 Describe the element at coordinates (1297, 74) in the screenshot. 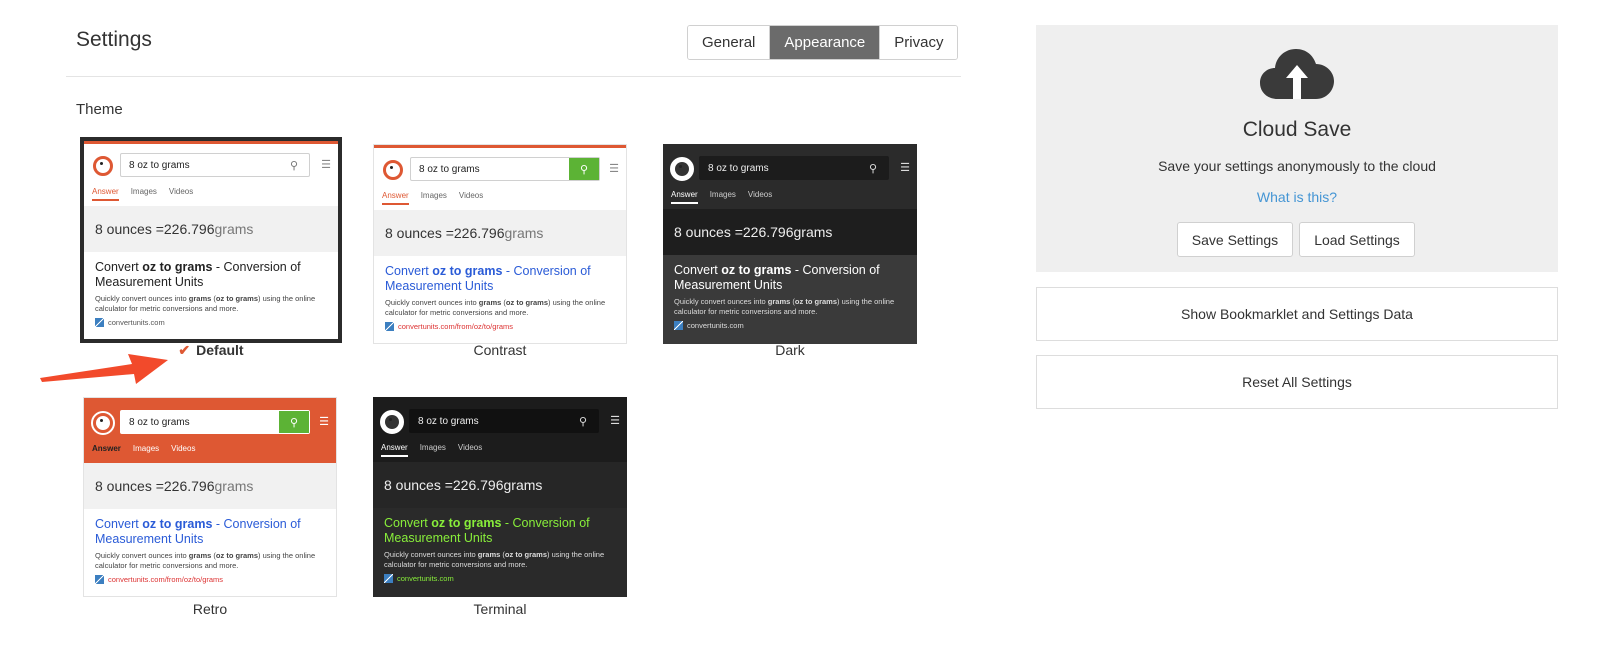

I see `cloud-upload-icon` at that location.